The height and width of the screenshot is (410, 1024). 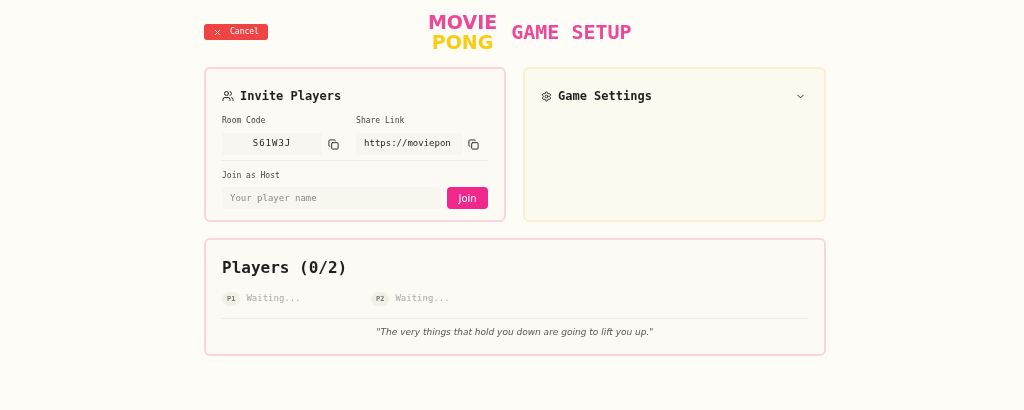 What do you see at coordinates (251, 176) in the screenshot?
I see `field-label: Join as Host` at bounding box center [251, 176].